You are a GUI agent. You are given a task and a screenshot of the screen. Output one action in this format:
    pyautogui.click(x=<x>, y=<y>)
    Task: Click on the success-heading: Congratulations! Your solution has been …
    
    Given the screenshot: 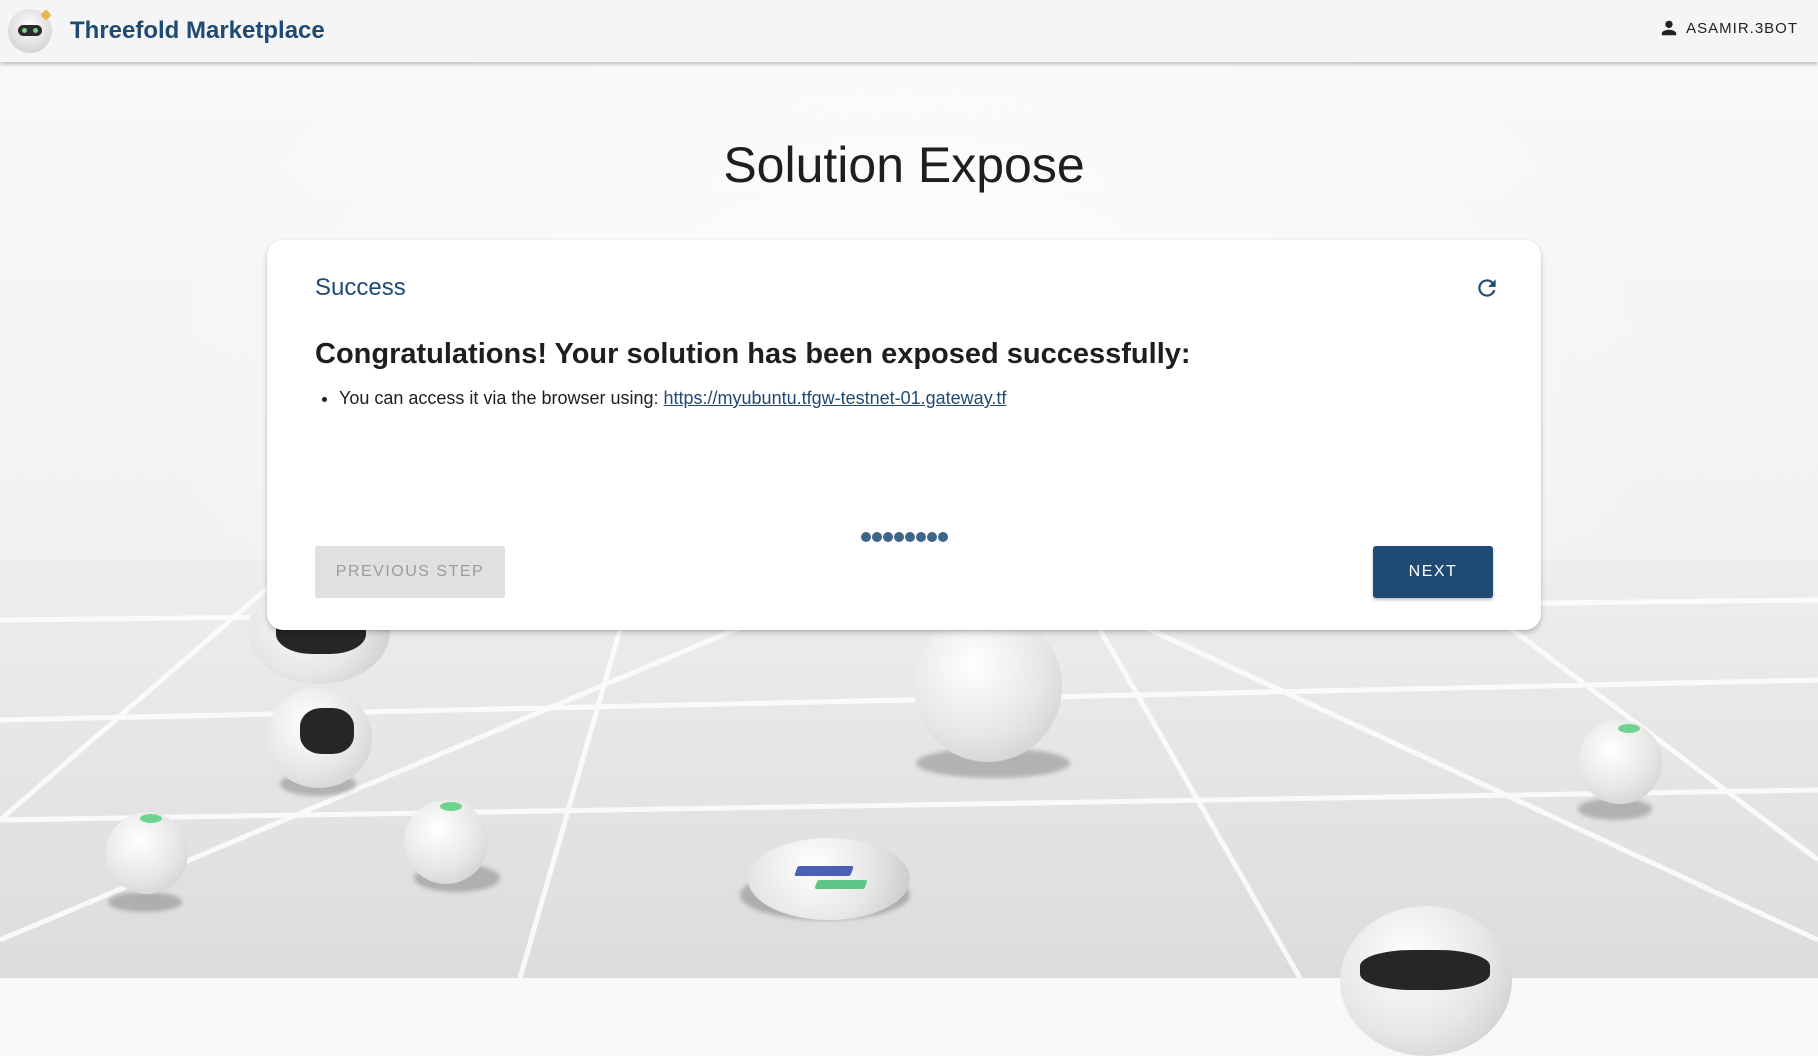 What is the action you would take?
    pyautogui.click(x=753, y=354)
    